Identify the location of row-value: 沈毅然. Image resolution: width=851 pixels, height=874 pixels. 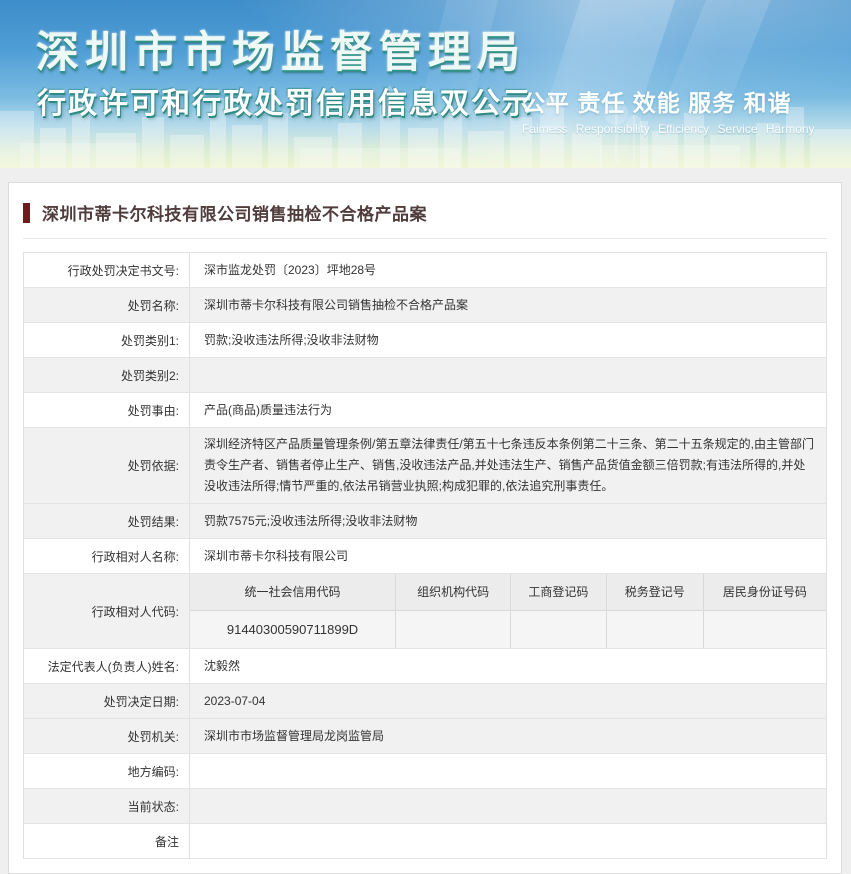
(222, 665).